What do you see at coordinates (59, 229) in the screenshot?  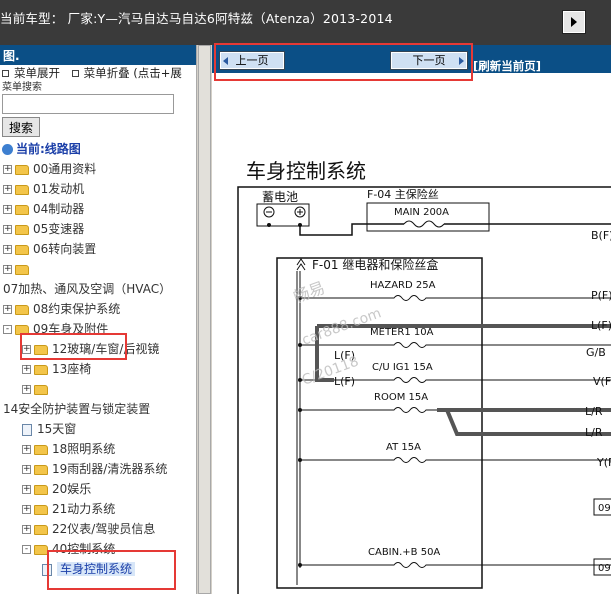 I see `tree-item-label: 05变速器` at bounding box center [59, 229].